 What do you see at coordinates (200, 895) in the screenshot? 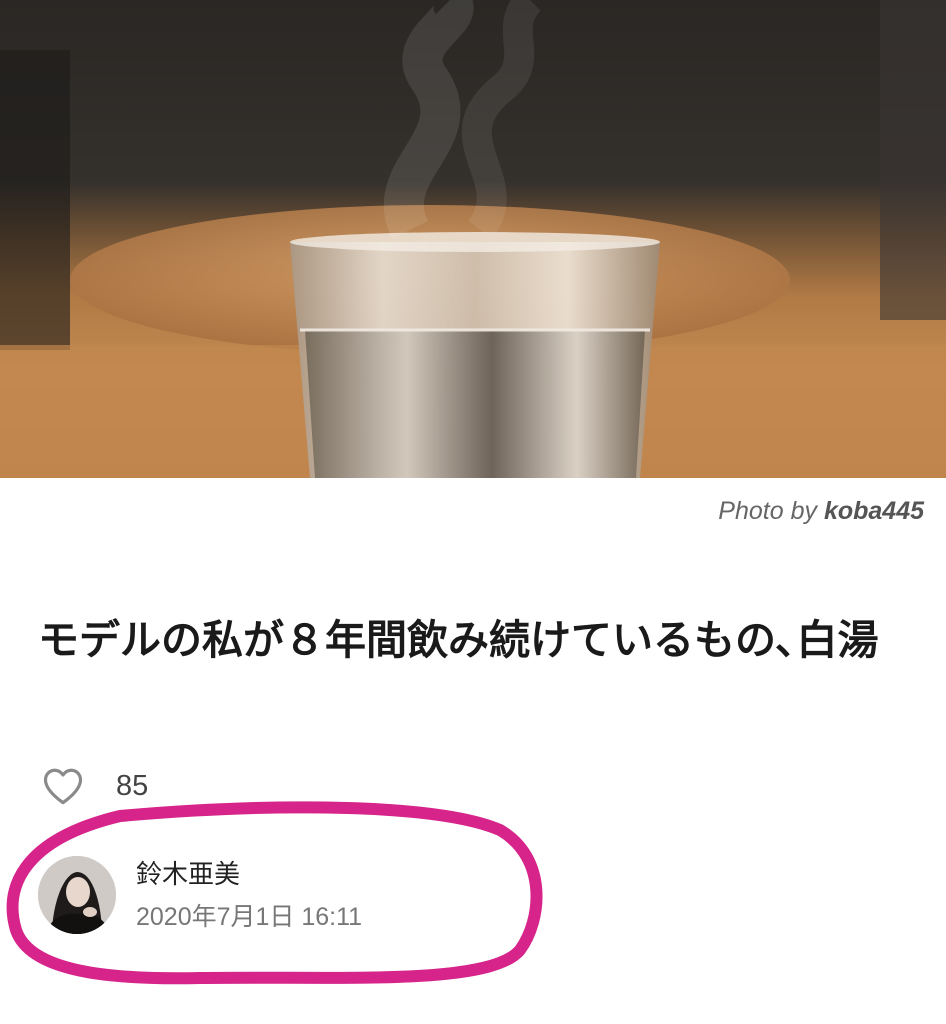
I see `author-info: 鈴木亜美 2020年7月1日 16:11` at bounding box center [200, 895].